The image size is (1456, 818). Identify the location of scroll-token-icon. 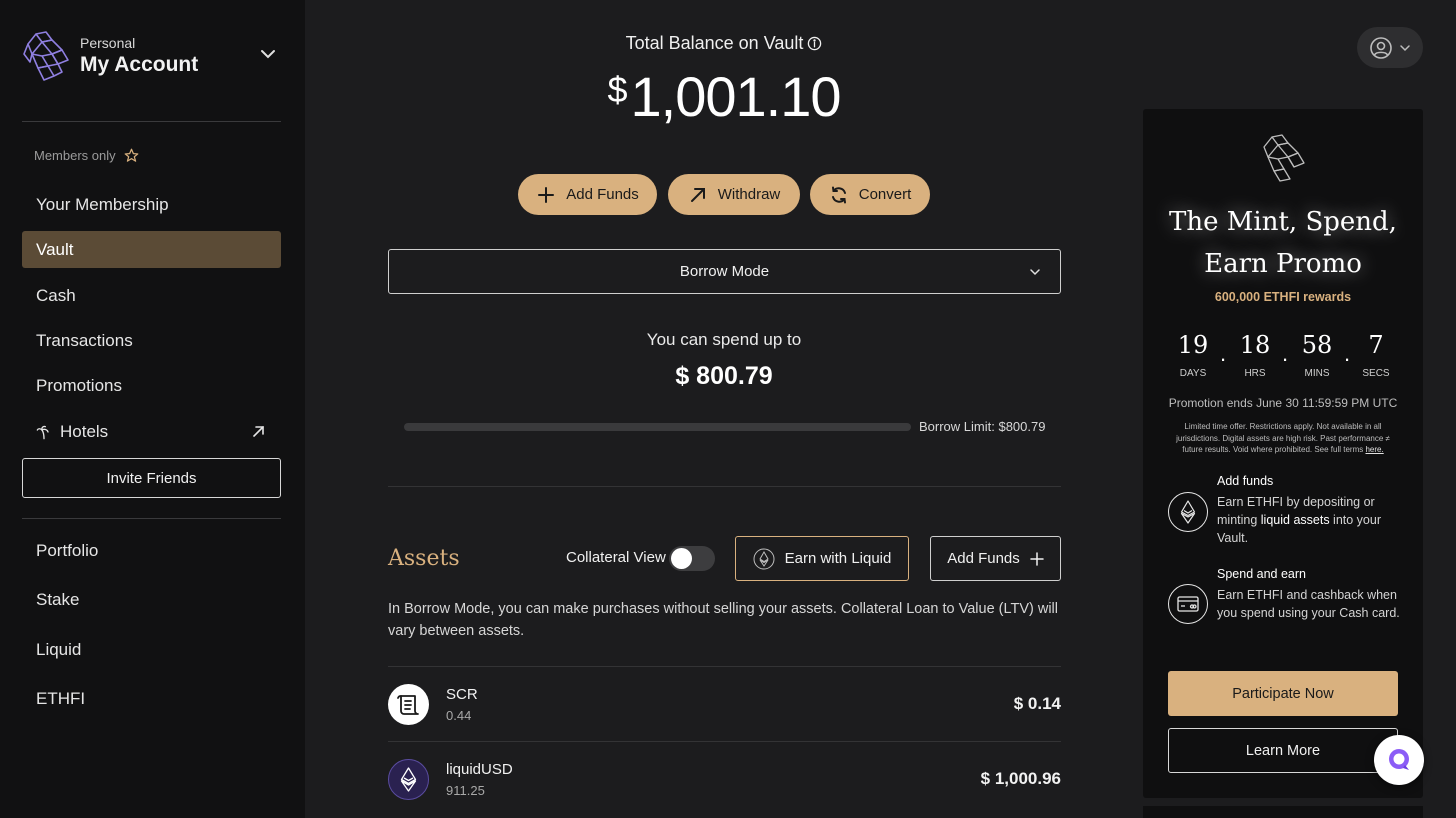
(408, 704).